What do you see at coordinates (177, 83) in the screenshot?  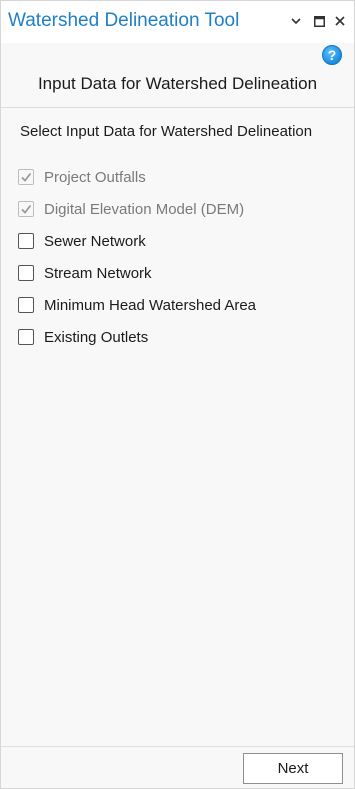 I see `page-heading: Input Data for Watershed Delineation` at bounding box center [177, 83].